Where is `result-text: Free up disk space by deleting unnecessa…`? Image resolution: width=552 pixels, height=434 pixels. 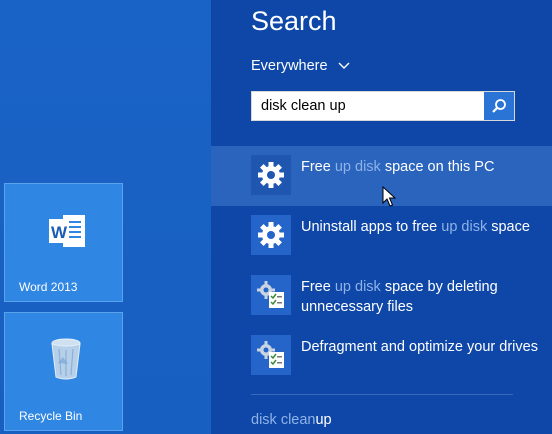 result-text: Free up disk space by deleting unnecessa… is located at coordinates (399, 297).